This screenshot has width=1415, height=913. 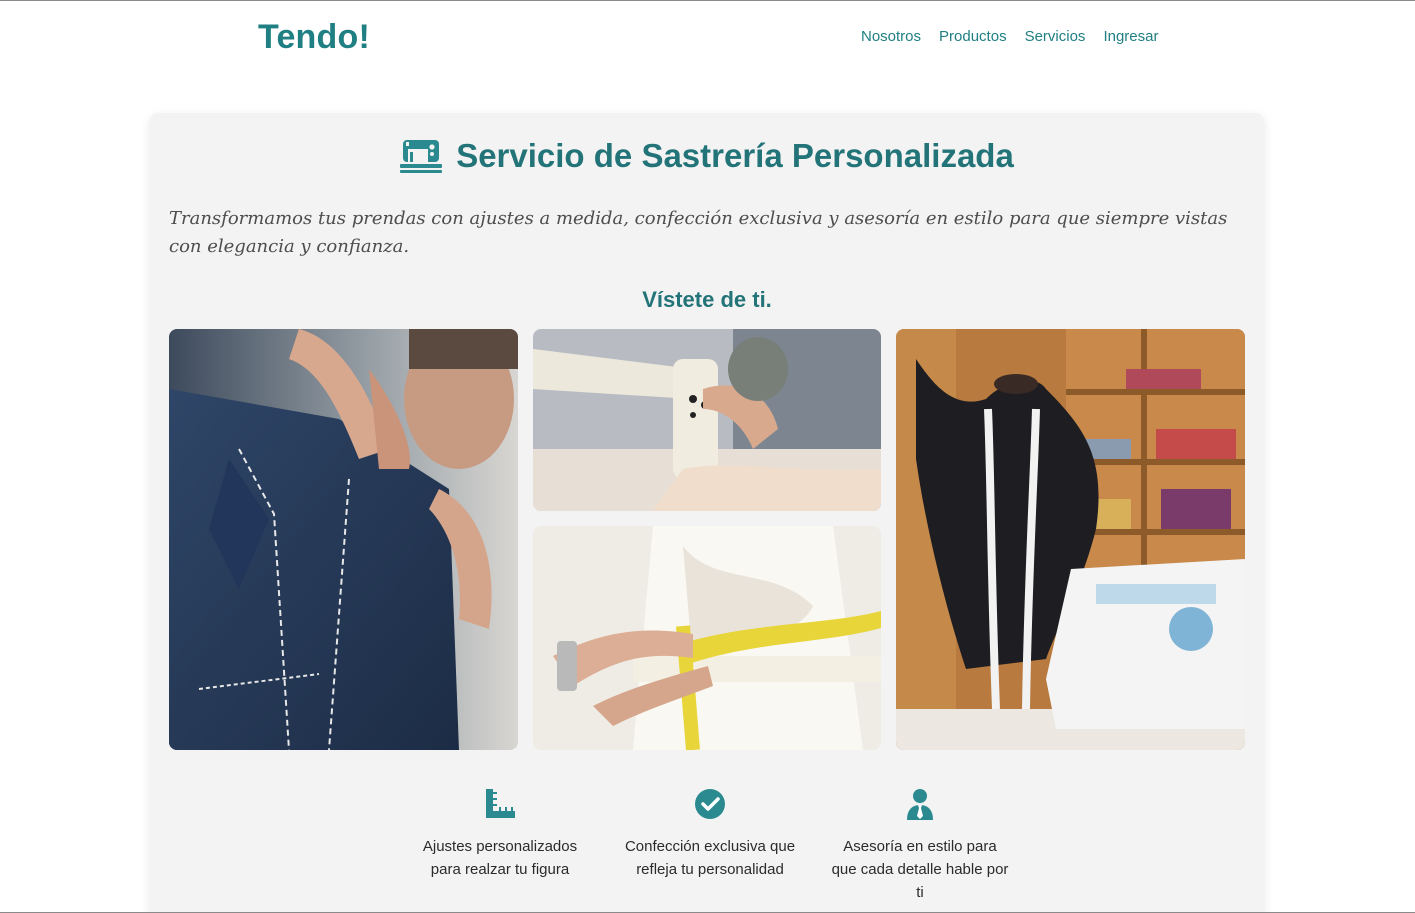 I want to click on sewing-machine-photo, so click(x=707, y=420).